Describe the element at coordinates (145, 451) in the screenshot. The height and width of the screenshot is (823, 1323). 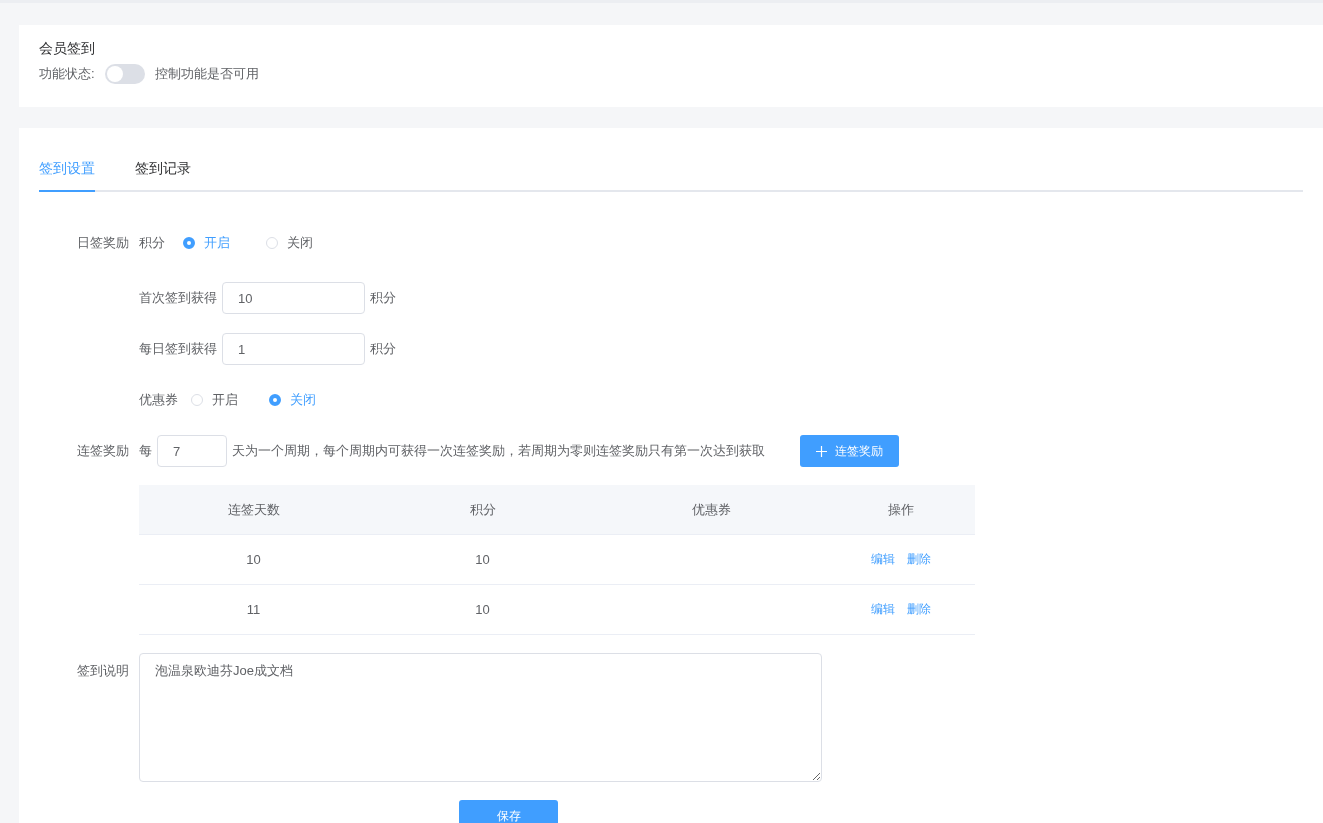
I see `prefix-label: 每` at that location.